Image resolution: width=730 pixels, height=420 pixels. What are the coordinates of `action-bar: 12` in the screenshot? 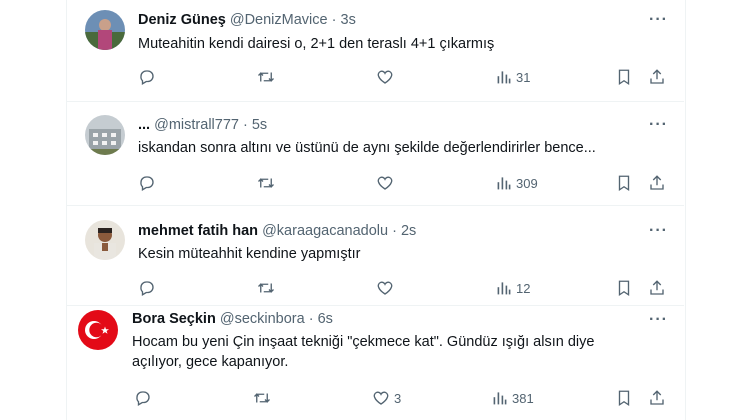 It's located at (403, 288).